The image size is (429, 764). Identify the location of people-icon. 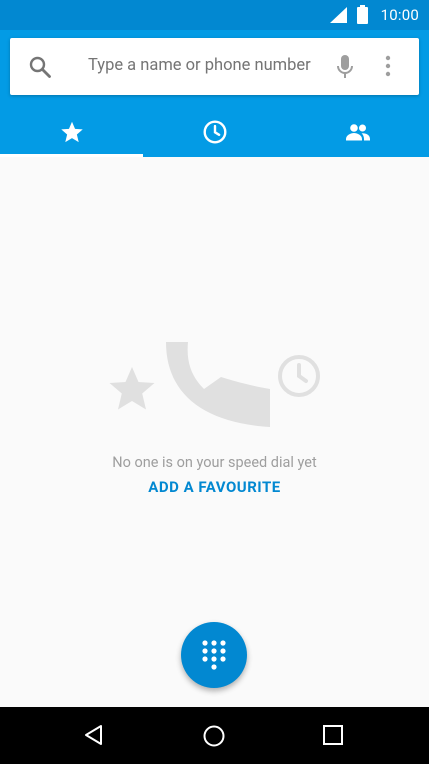
(357, 132).